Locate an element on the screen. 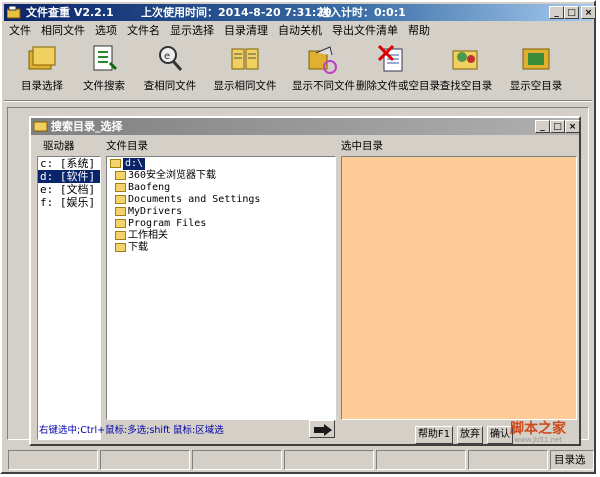  drive-list: c: [系统] d: [软件] e: [文档] f: [娱乐] is located at coordinates (69, 298).